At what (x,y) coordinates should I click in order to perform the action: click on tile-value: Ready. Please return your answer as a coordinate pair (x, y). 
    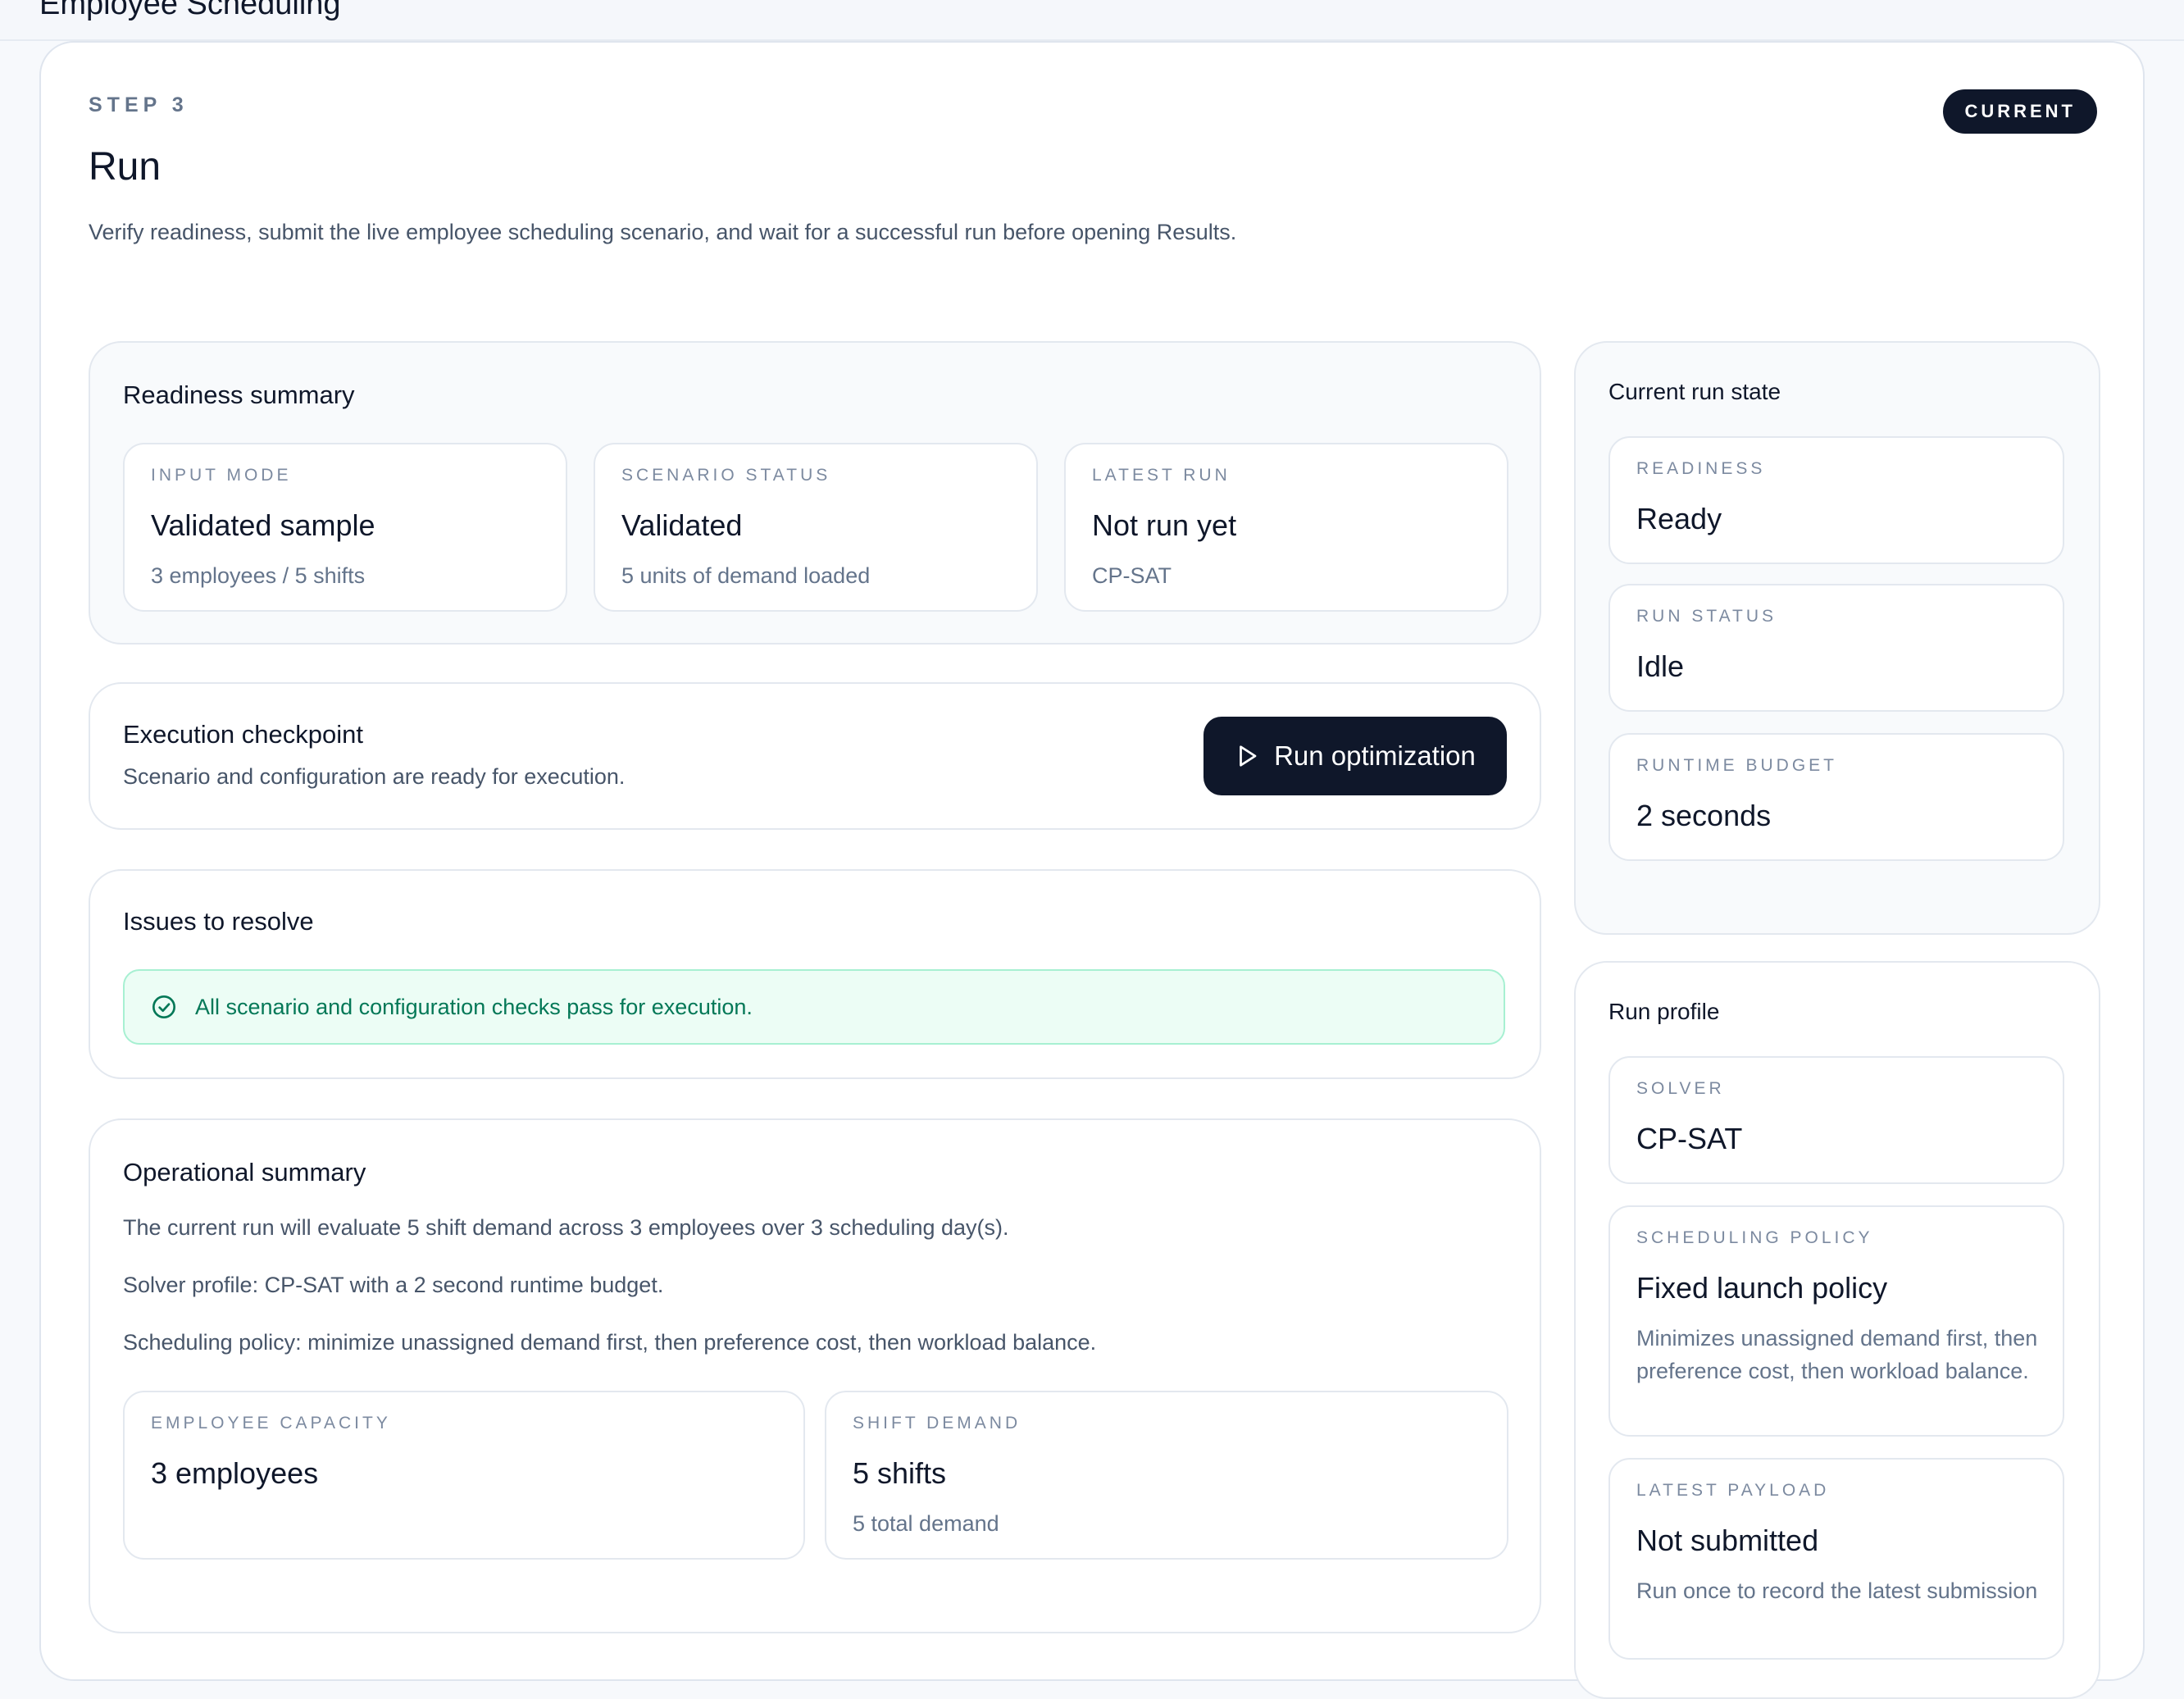
    Looking at the image, I should click on (1679, 518).